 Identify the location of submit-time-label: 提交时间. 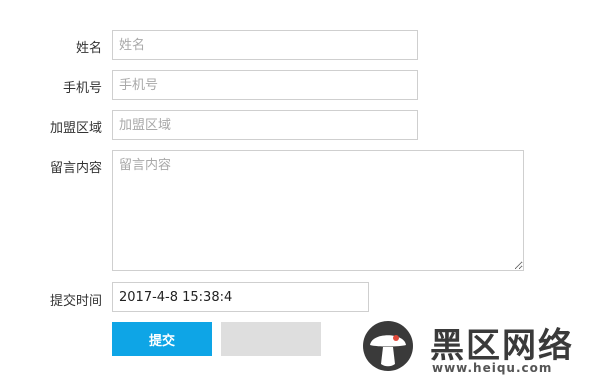
(75, 301).